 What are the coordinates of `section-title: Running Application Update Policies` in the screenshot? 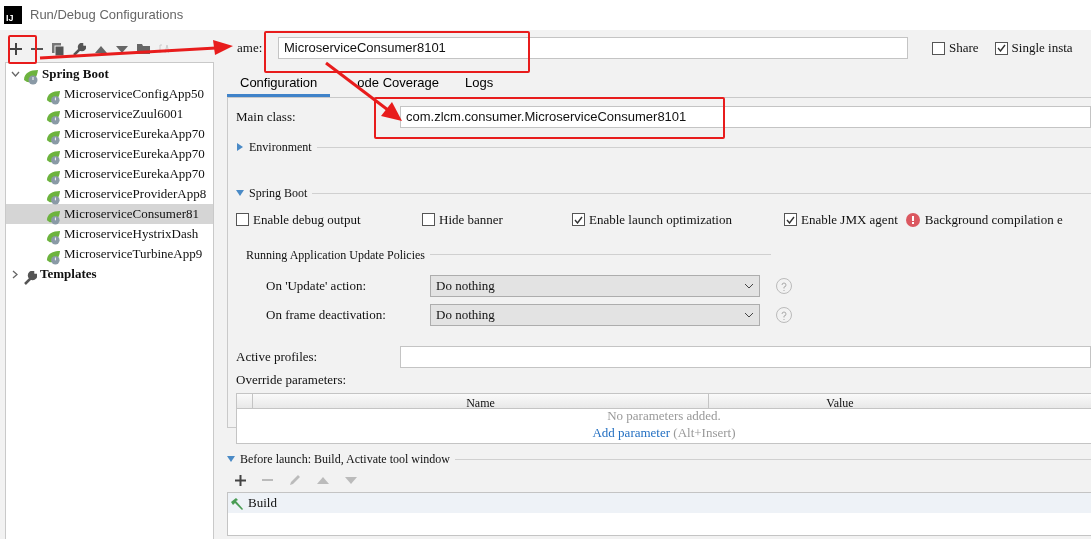 It's located at (335, 255).